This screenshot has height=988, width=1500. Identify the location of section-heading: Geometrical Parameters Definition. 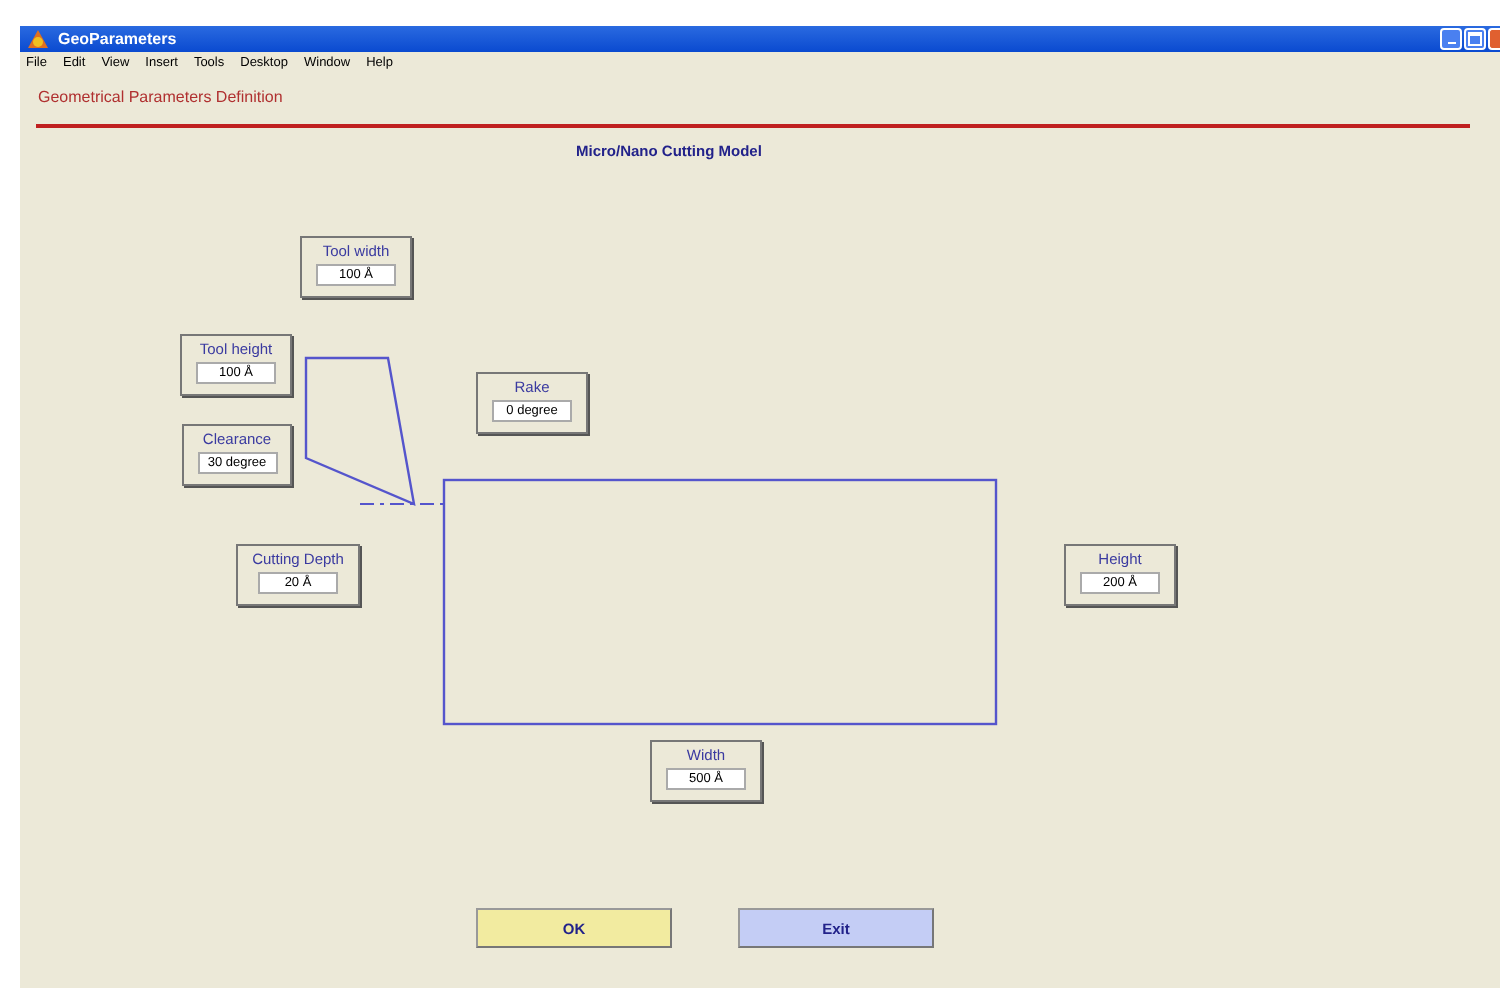
(160, 97).